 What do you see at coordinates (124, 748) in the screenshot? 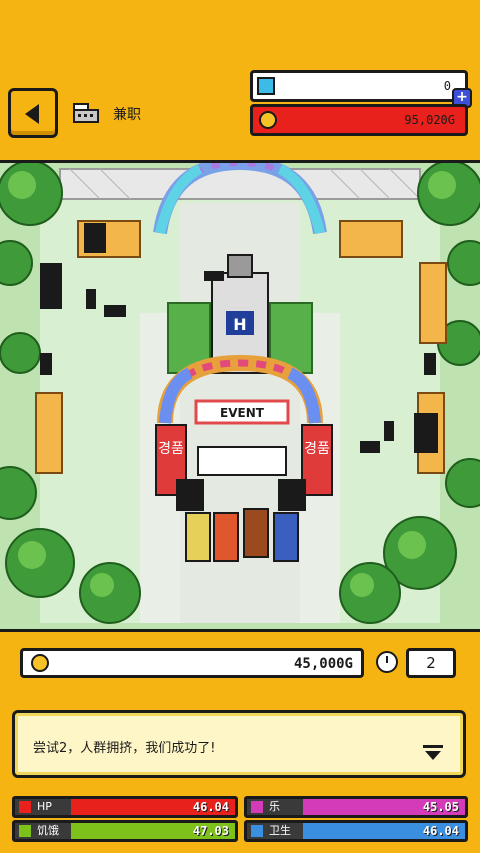
I see `dialog-text: 尝试2，人群拥挤，我们成功了!` at bounding box center [124, 748].